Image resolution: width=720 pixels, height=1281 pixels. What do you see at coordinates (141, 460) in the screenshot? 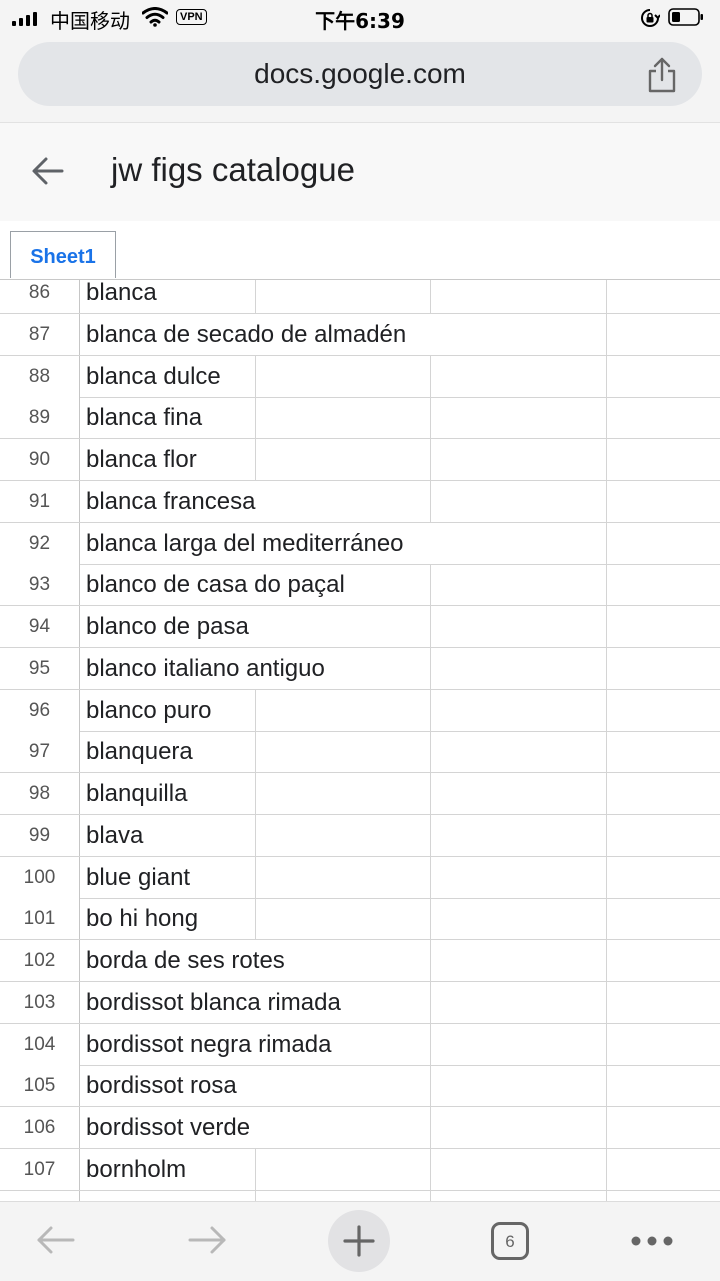
I see `cell-name: blanca flor` at bounding box center [141, 460].